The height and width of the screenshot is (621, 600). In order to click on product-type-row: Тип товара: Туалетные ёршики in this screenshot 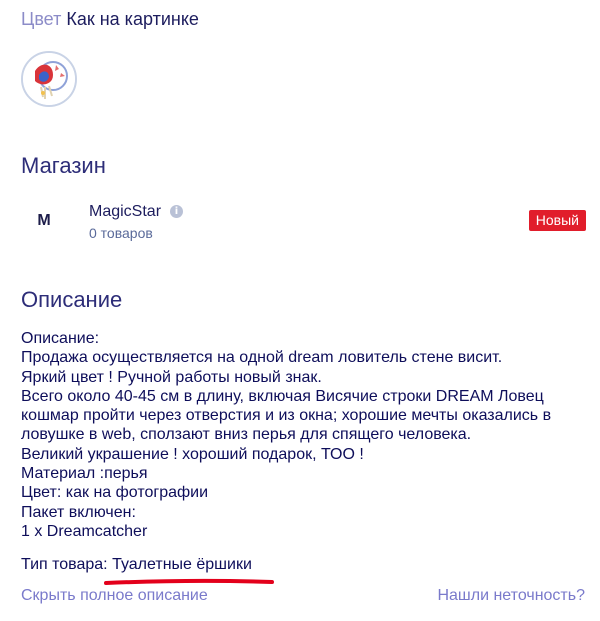, I will do `click(136, 565)`.